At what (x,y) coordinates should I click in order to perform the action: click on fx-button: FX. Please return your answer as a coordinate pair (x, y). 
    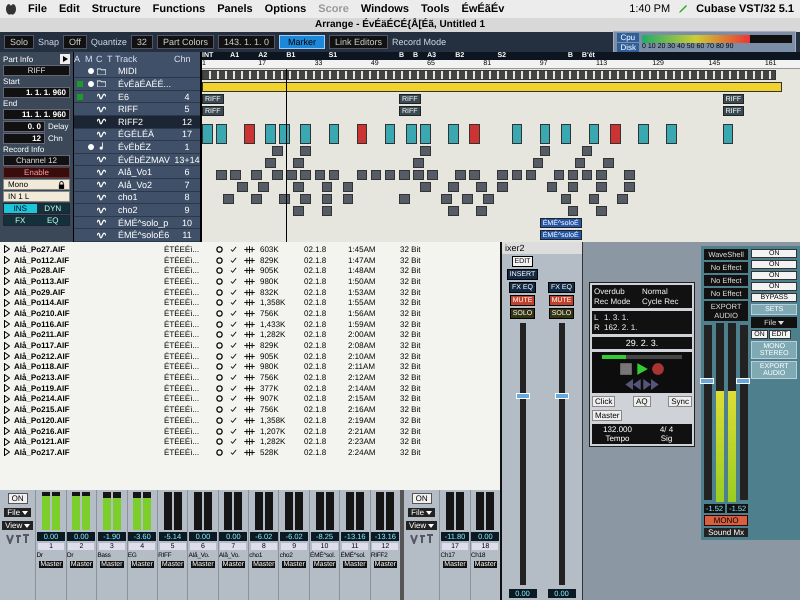
    Looking at the image, I should click on (20, 220).